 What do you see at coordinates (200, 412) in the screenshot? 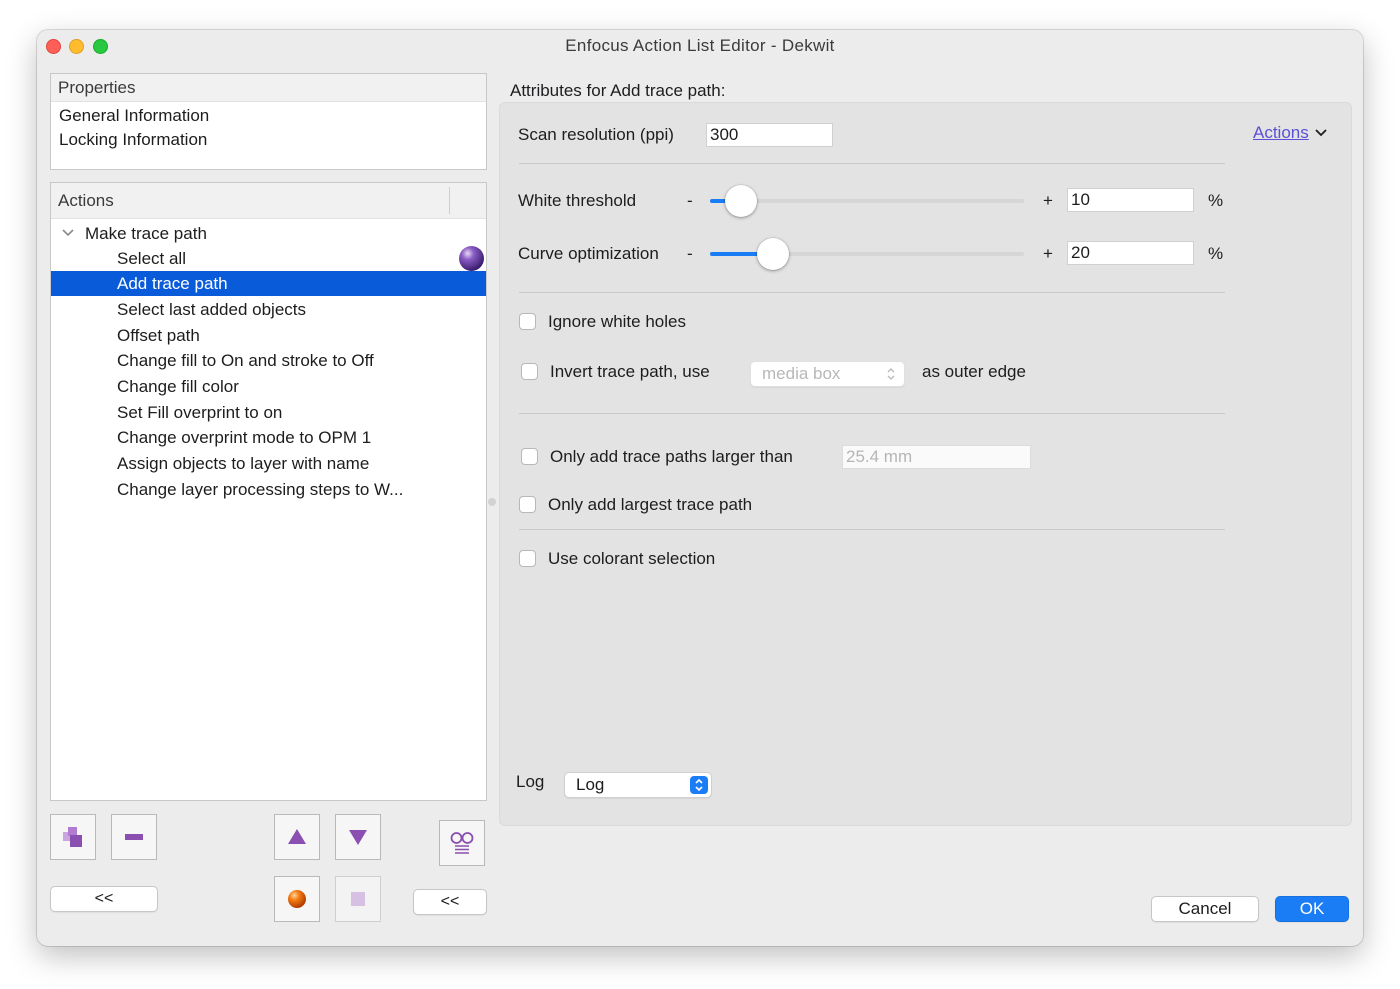
I see `action-item-label: Set Fill overprint to on` at bounding box center [200, 412].